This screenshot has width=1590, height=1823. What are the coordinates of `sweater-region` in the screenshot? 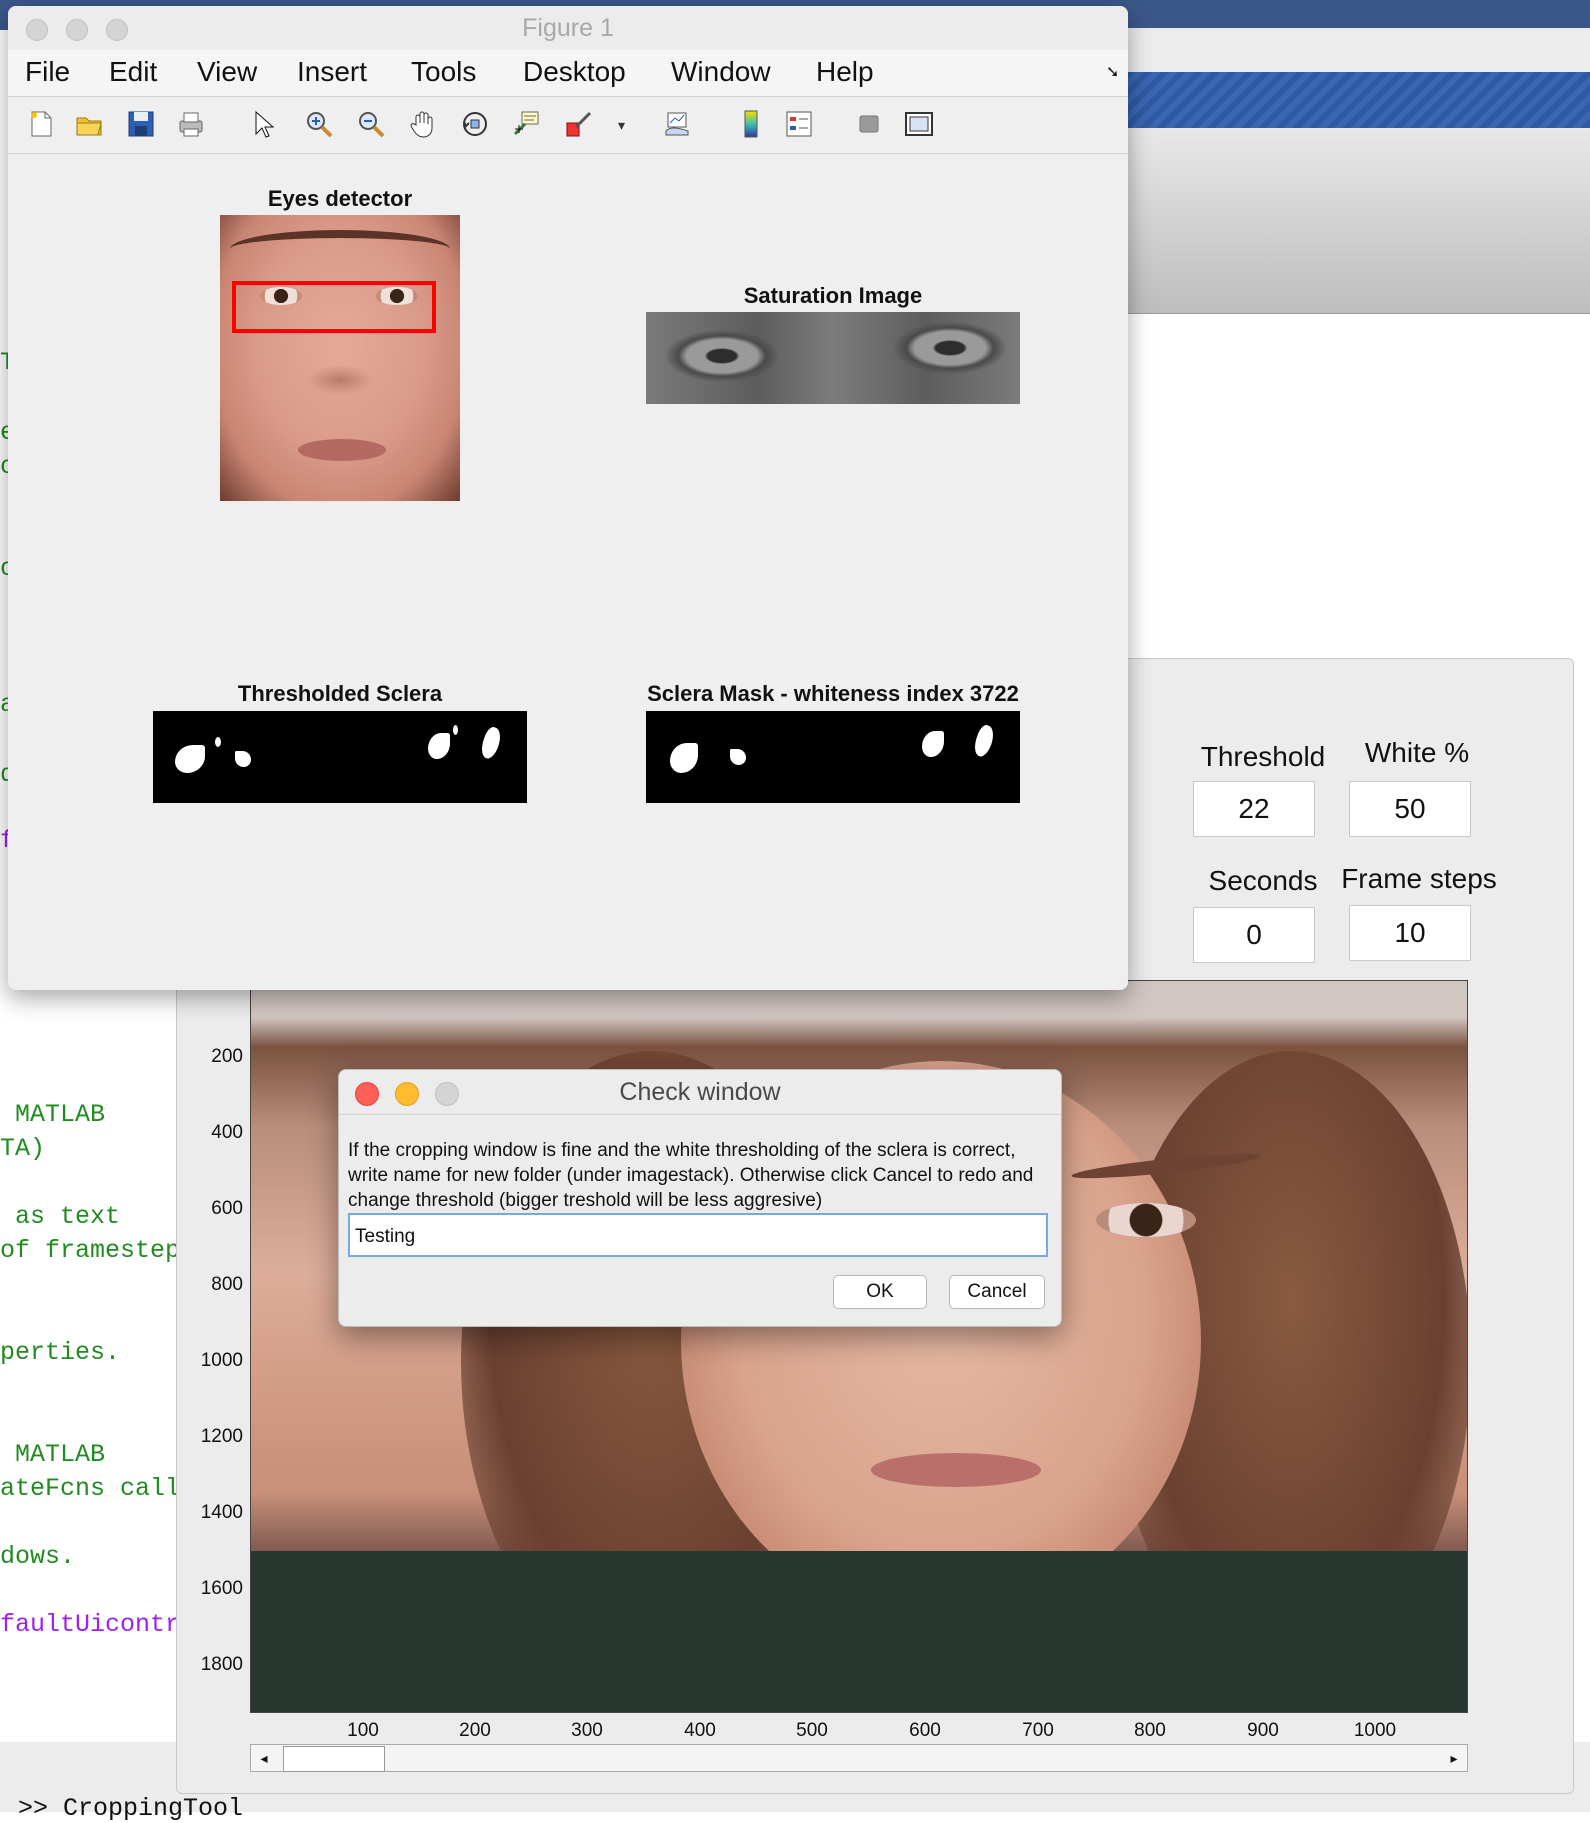 It's located at (859, 1631).